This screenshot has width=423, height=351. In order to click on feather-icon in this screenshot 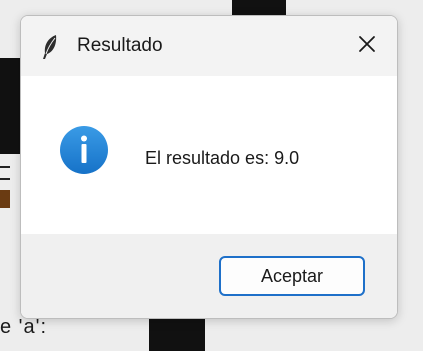, I will do `click(50, 47)`.